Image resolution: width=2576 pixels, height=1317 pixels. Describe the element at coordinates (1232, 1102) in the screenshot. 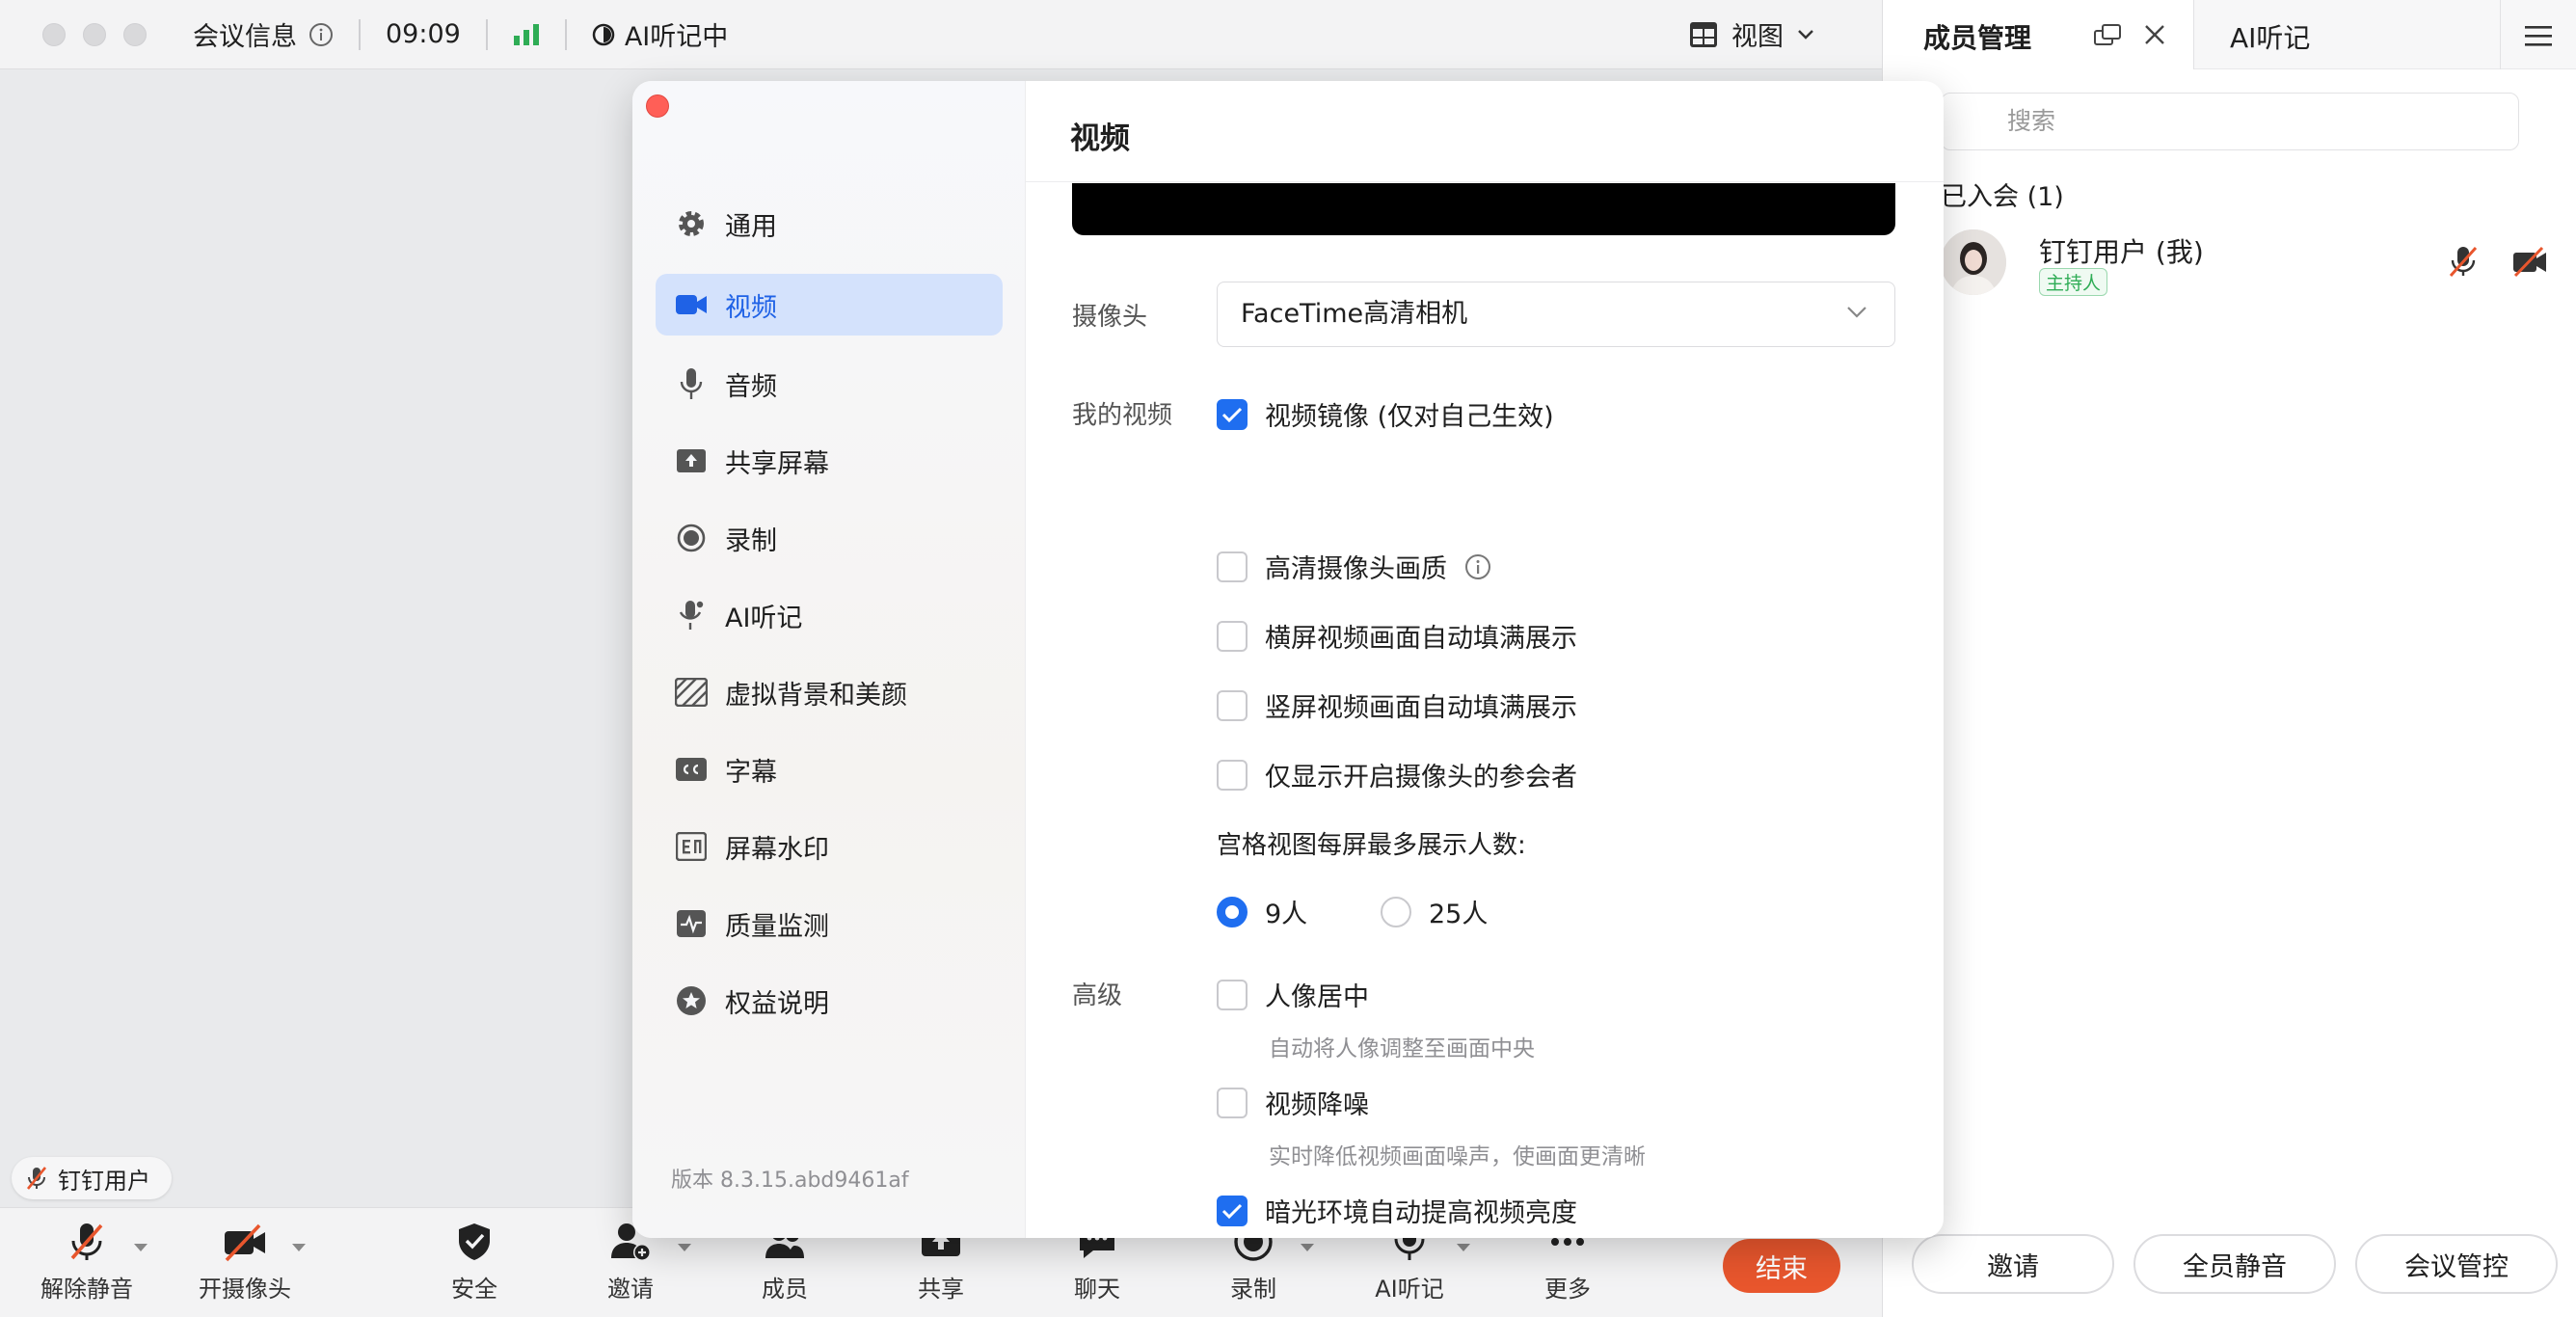

I see `video-denoise-checkbox` at that location.